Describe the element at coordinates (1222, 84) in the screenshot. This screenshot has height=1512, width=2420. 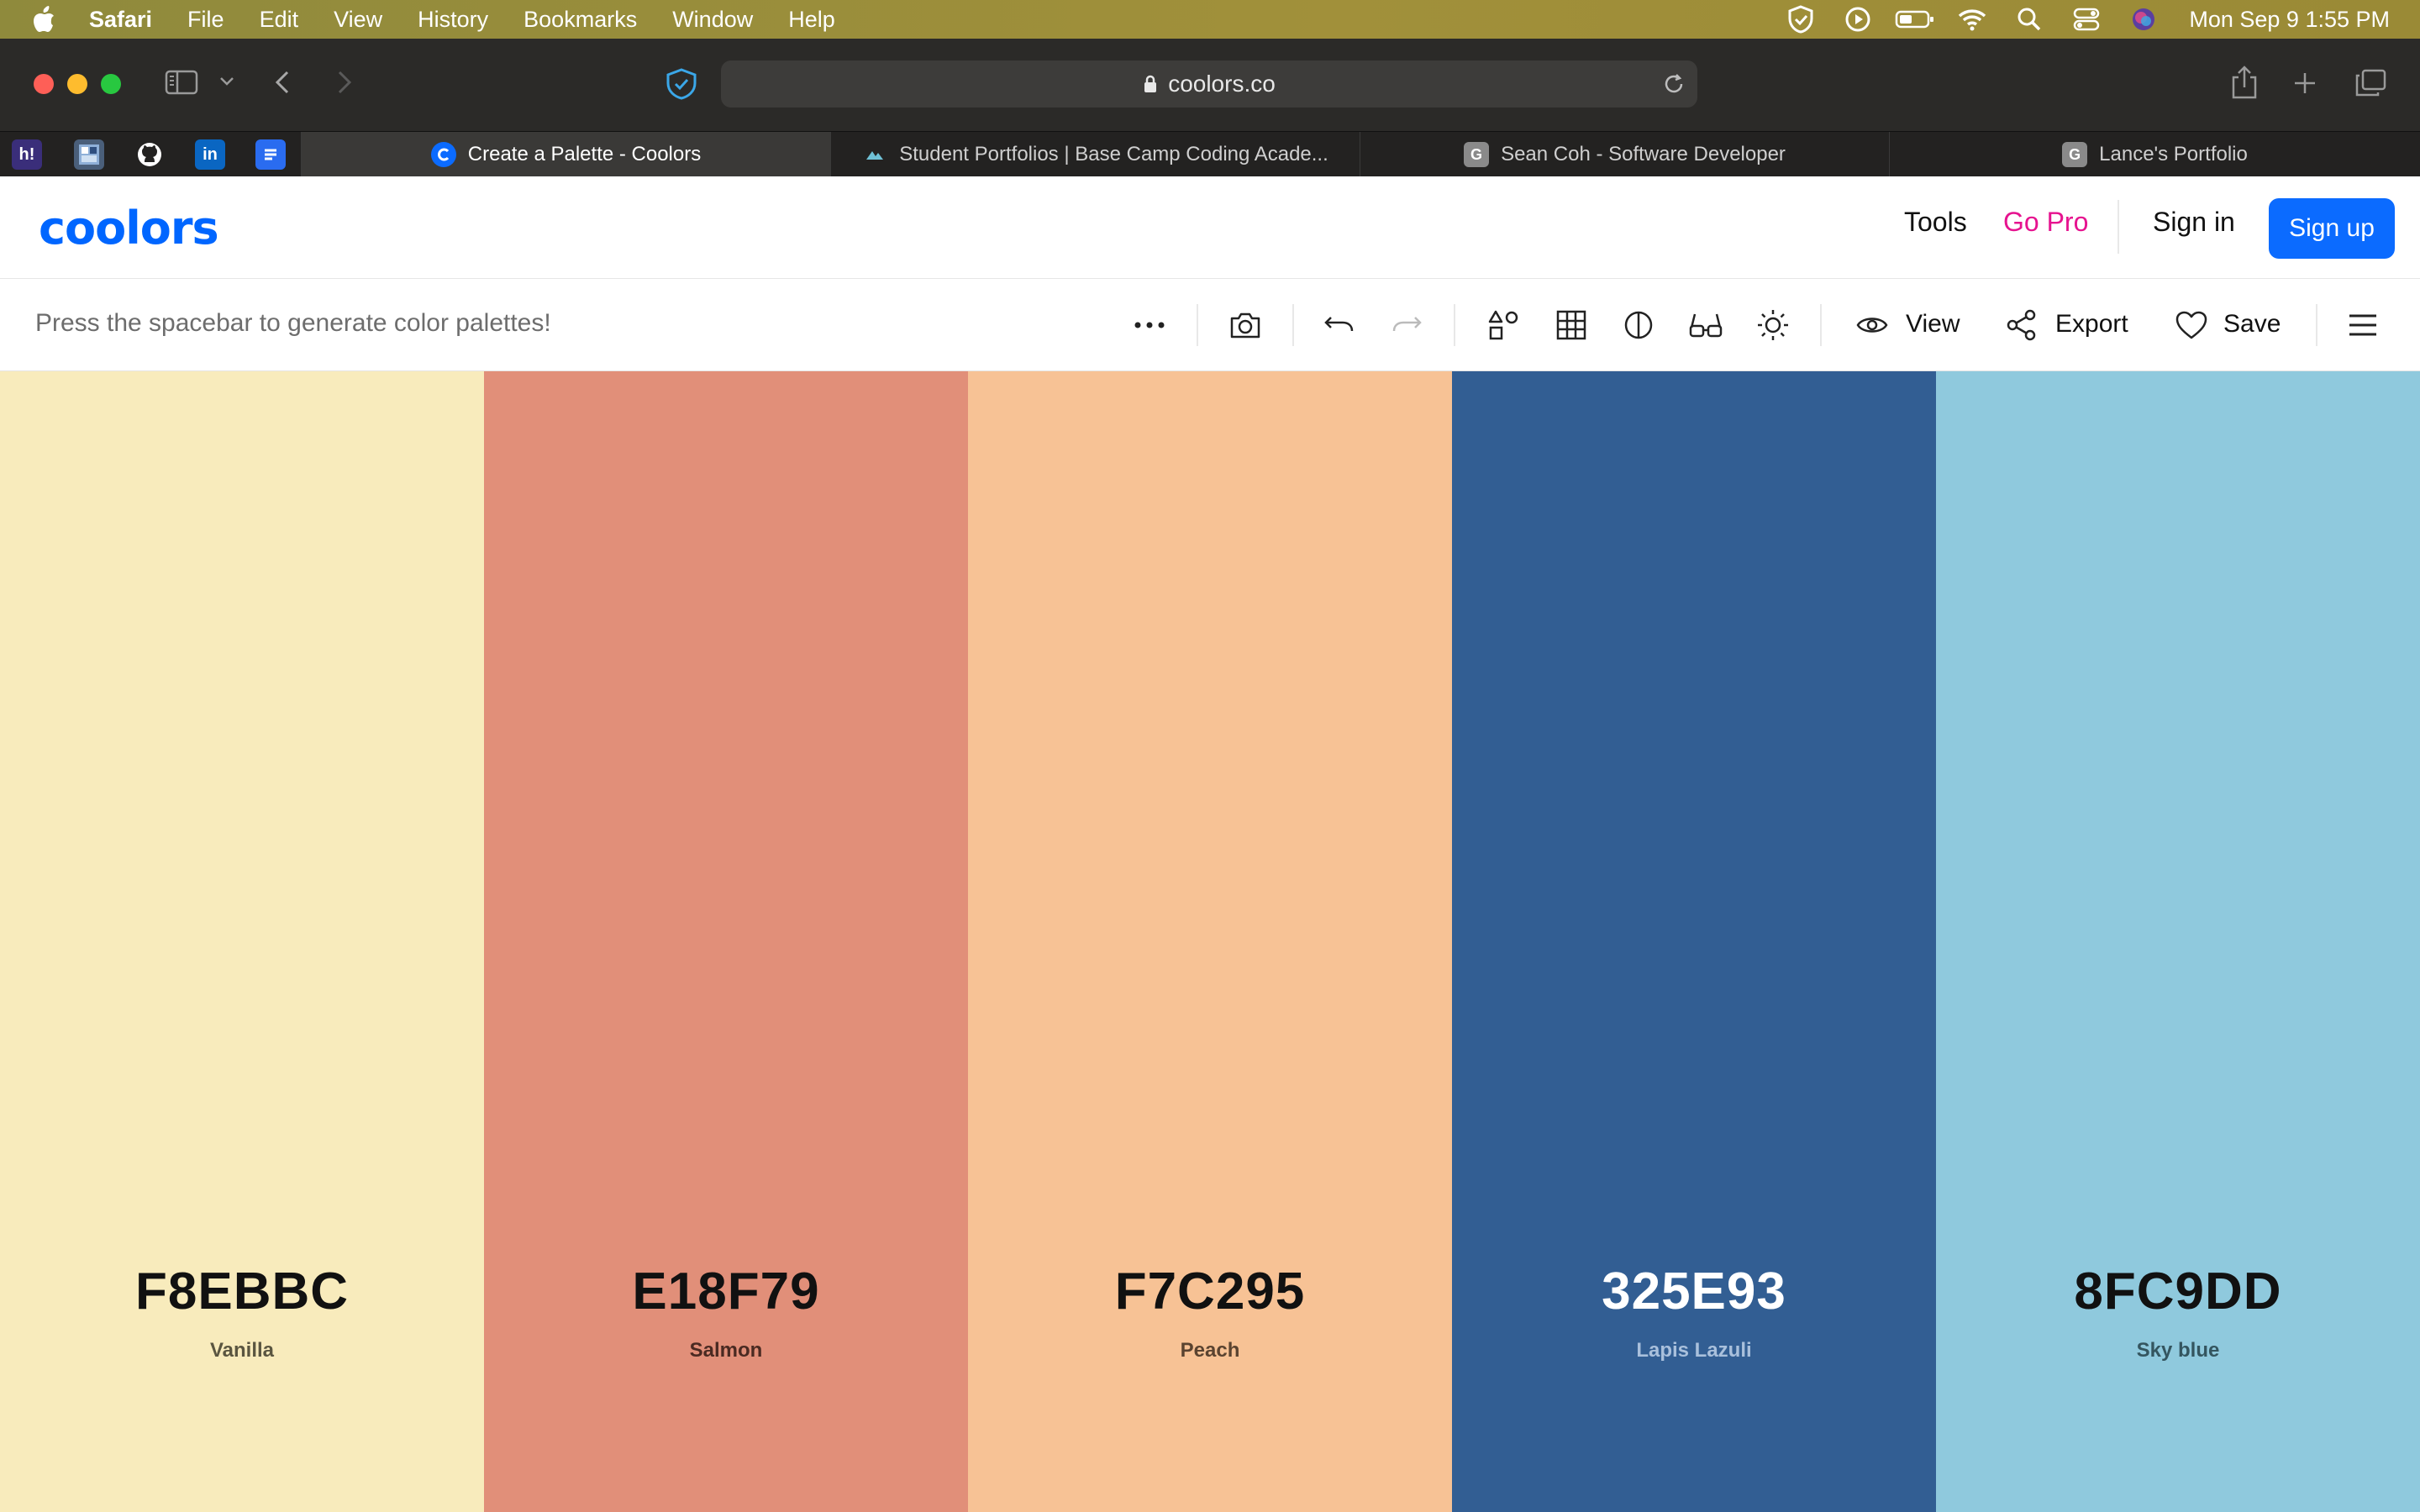
I see `url-text: coolors.co` at that location.